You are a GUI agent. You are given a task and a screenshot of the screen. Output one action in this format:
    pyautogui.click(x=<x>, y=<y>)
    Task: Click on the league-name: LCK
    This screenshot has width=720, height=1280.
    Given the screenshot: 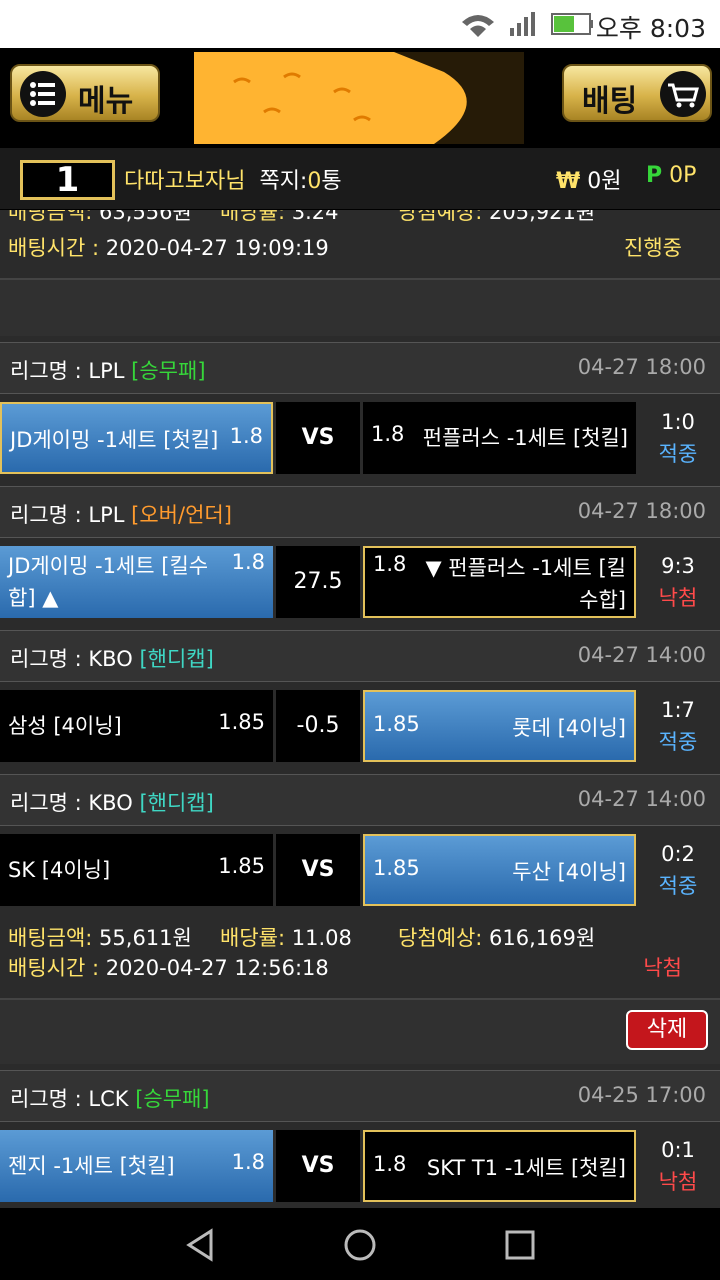 What is the action you would take?
    pyautogui.click(x=108, y=1099)
    